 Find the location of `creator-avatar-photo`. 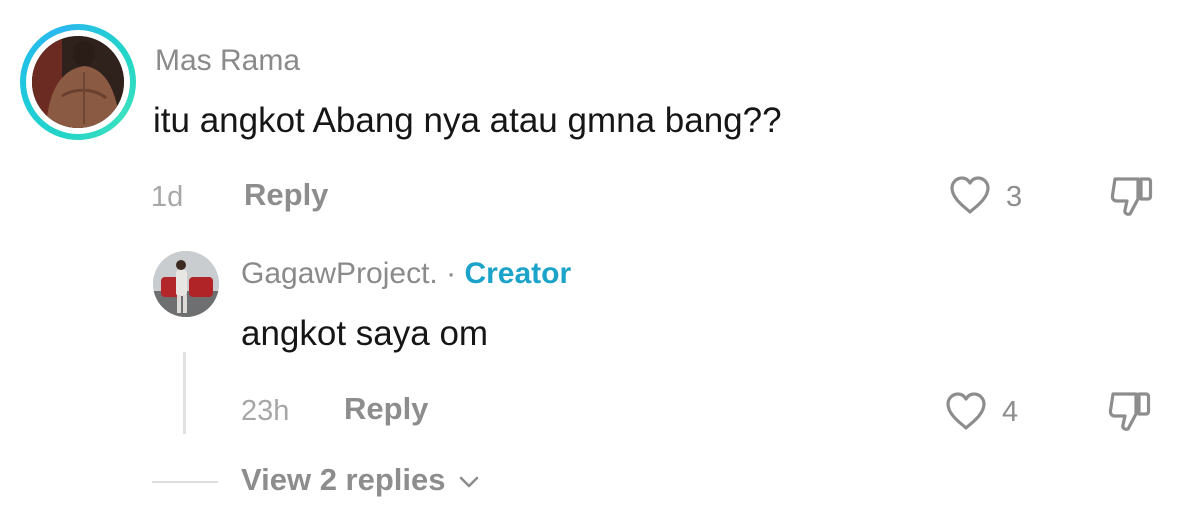

creator-avatar-photo is located at coordinates (186, 284).